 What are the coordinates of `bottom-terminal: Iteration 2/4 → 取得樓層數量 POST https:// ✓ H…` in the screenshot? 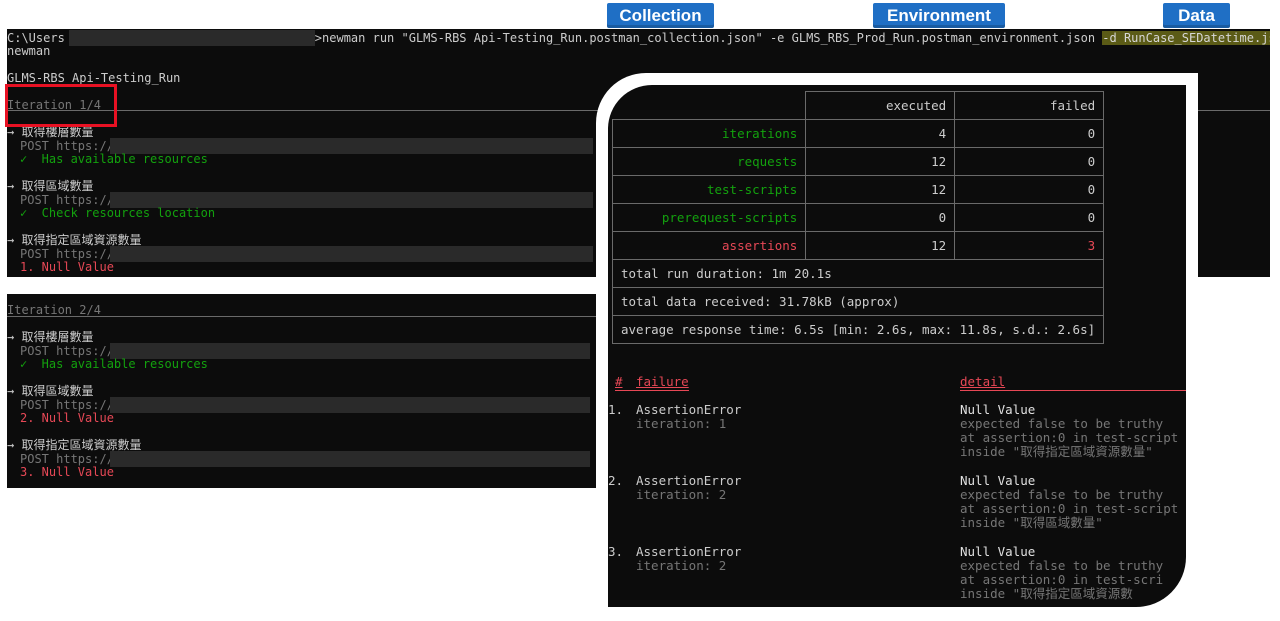 It's located at (302, 391).